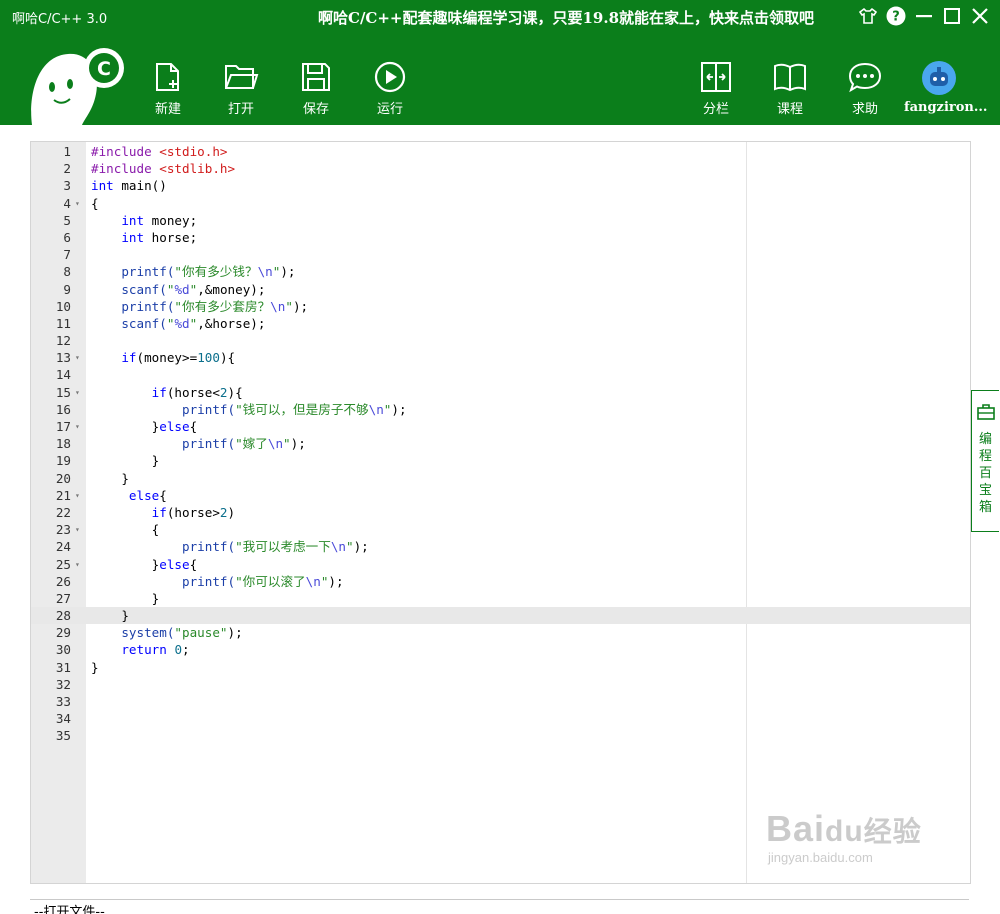 Image resolution: width=1000 pixels, height=914 pixels. What do you see at coordinates (500, 254) in the screenshot?
I see `code-line: 7` at bounding box center [500, 254].